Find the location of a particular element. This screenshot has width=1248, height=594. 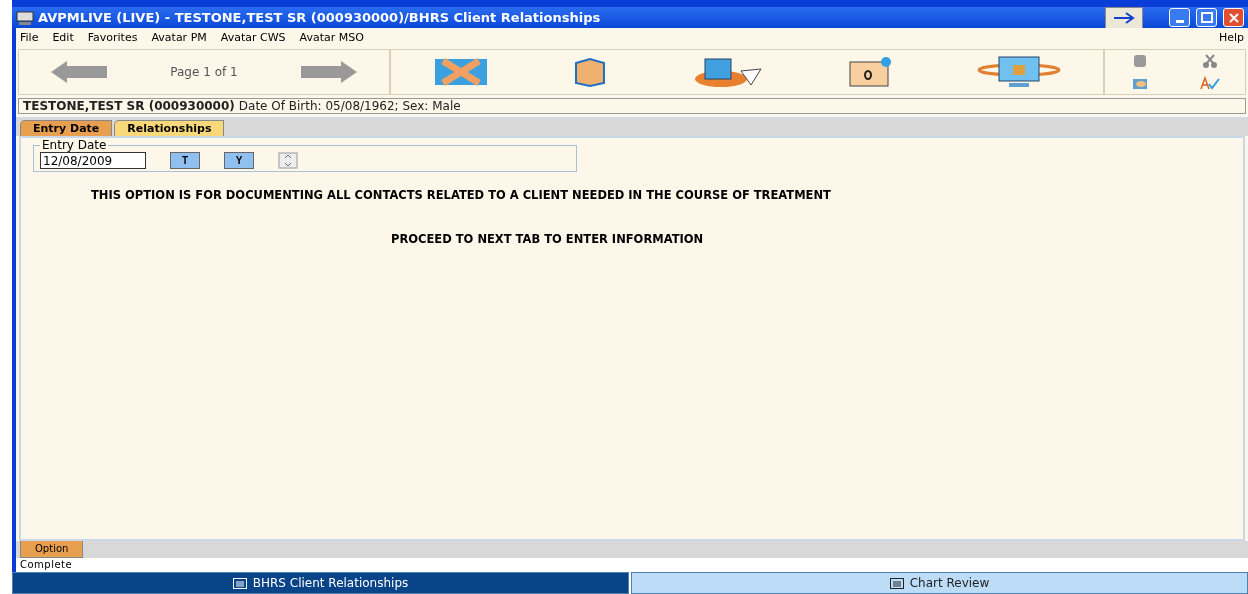

date-field: 12/08/2009 is located at coordinates (93, 160).